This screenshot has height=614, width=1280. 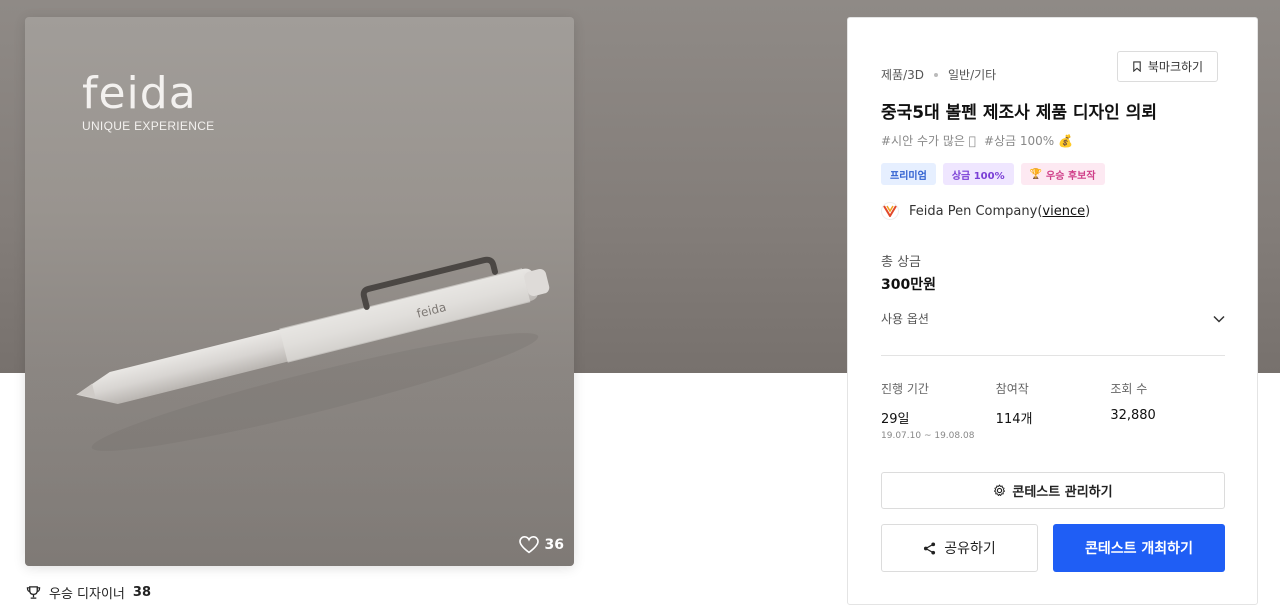 I want to click on share-button: 공유하기, so click(x=959, y=548).